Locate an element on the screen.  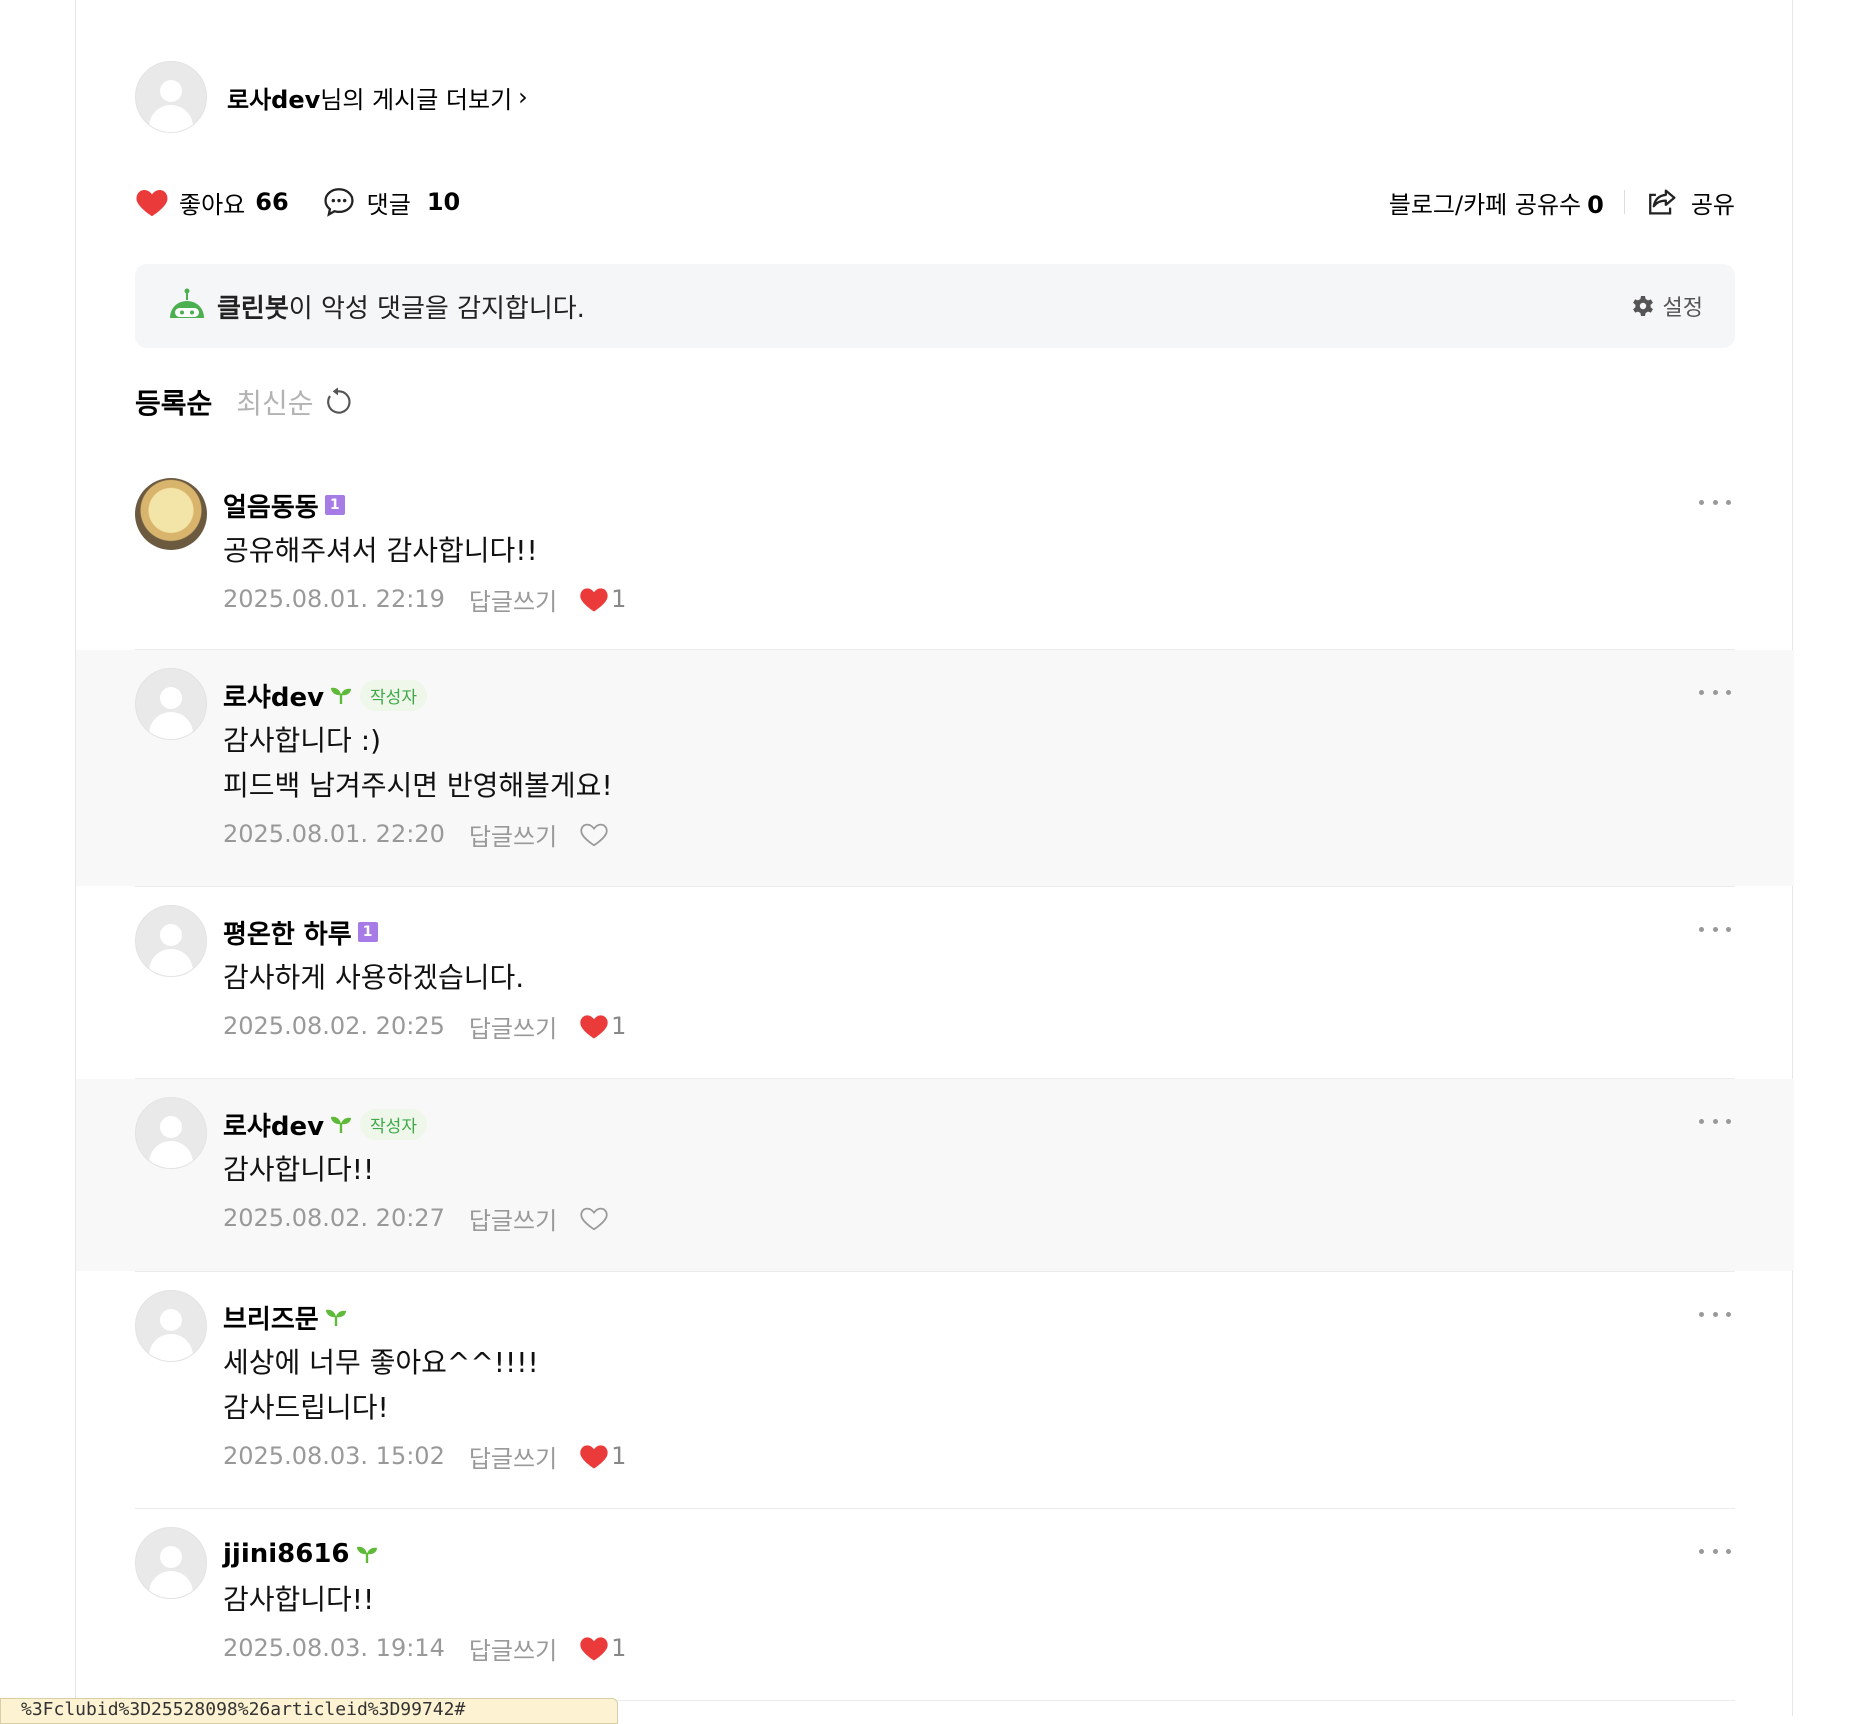
share-icon is located at coordinates (1662, 202).